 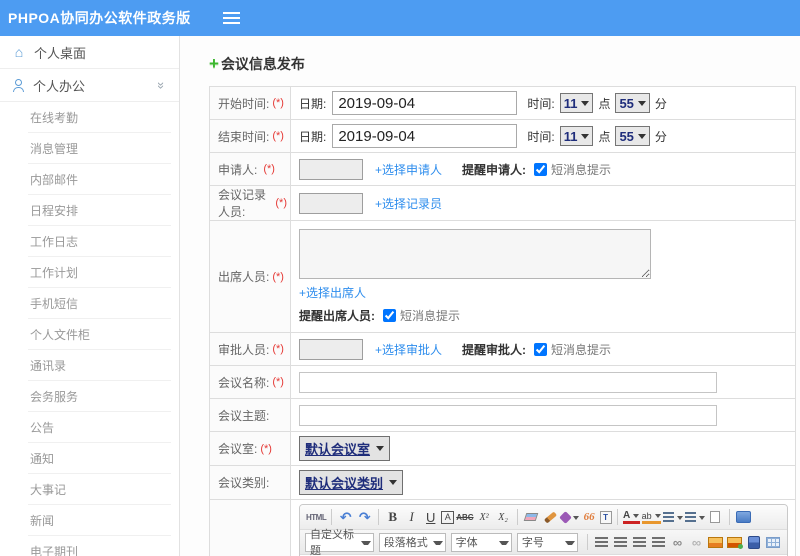 I want to click on meeting-name-input, so click(x=508, y=382).